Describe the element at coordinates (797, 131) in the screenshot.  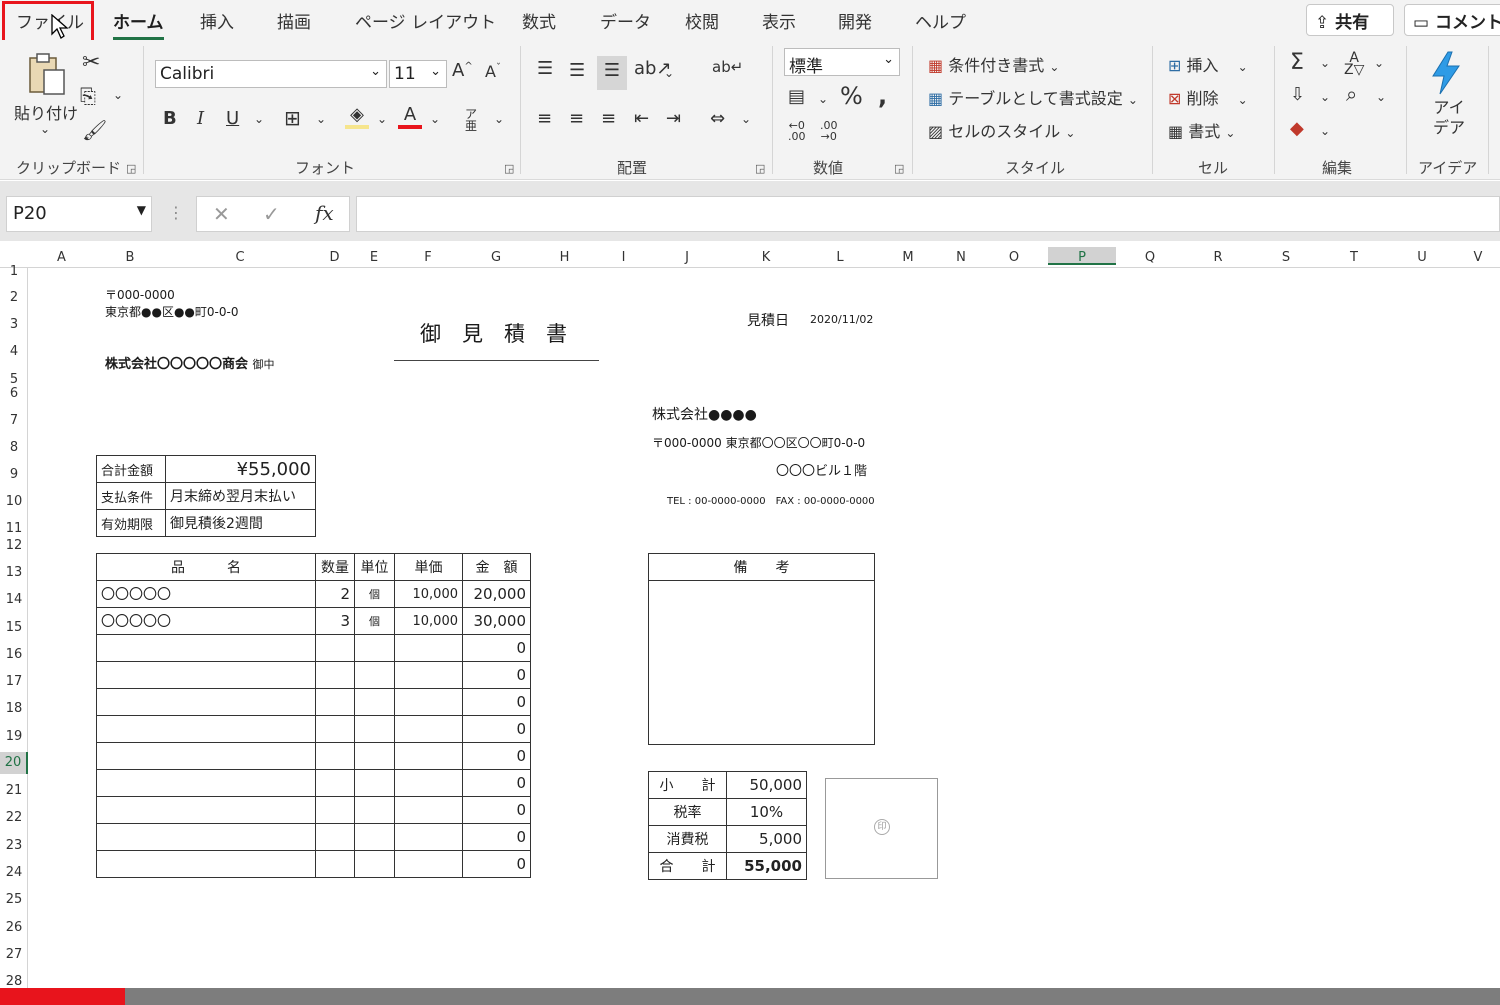
I see `increase-decimal-icon: ←0.00` at that location.